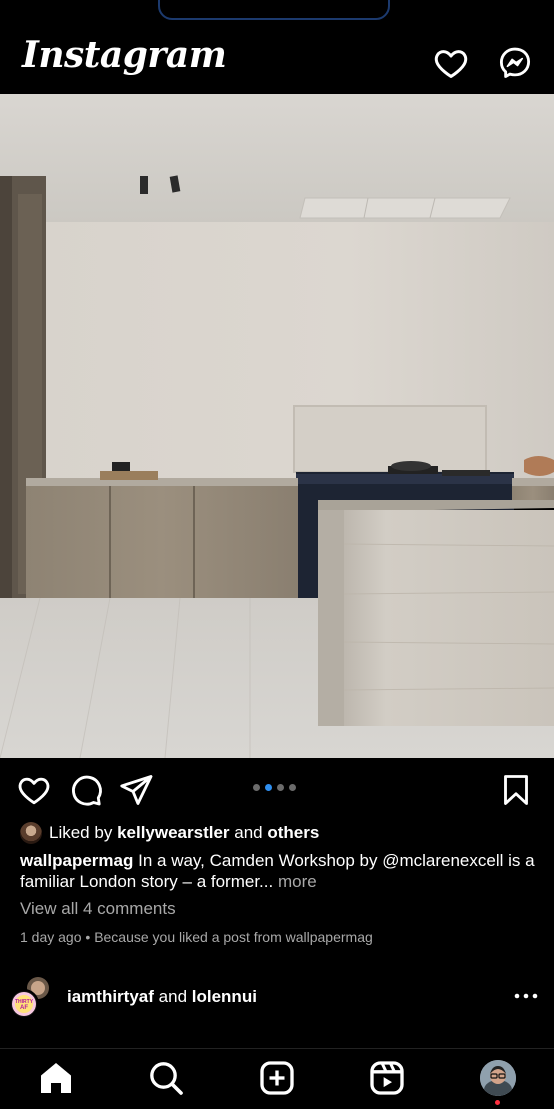  Describe the element at coordinates (24, 1008) in the screenshot. I see `svg-text: AF` at that location.